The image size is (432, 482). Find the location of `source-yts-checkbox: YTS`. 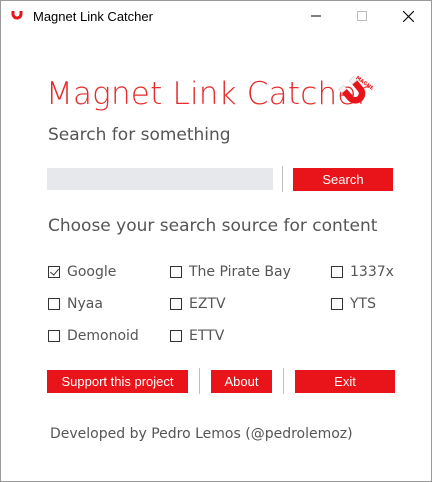

source-yts-checkbox: YTS is located at coordinates (353, 304).